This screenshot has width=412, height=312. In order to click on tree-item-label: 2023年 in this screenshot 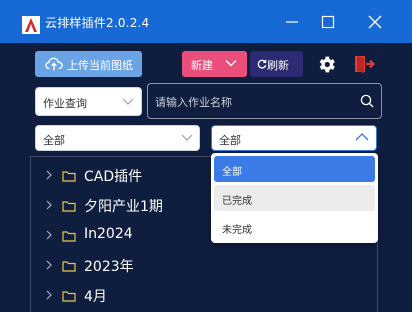, I will do `click(109, 267)`.